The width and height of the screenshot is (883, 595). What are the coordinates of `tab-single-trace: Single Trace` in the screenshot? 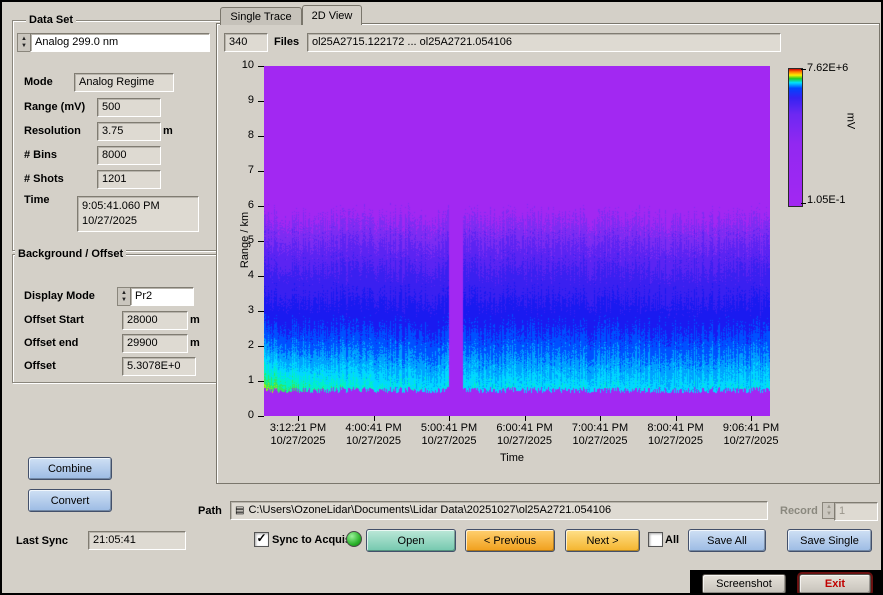 It's located at (261, 16).